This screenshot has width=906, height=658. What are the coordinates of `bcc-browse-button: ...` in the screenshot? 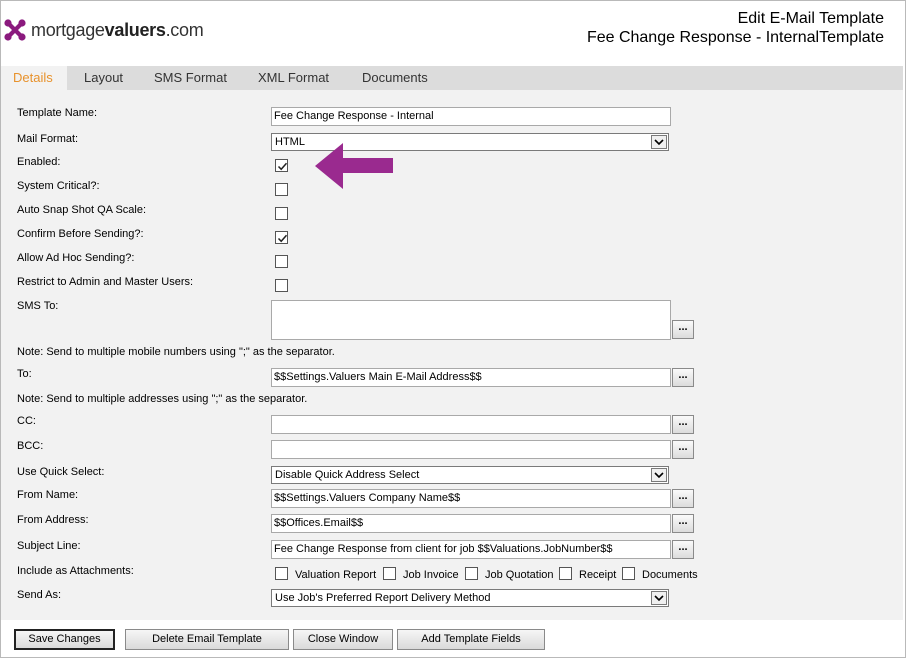 It's located at (683, 449).